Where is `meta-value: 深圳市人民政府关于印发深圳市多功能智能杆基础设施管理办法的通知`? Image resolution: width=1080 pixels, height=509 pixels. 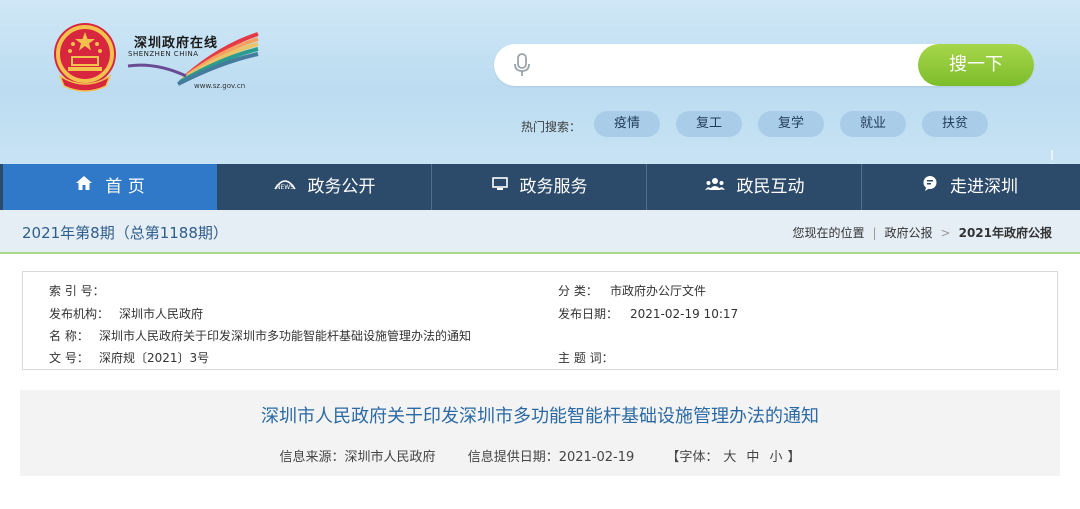
meta-value: 深圳市人民政府关于印发深圳市多功能智能杆基础设施管理办法的通知 is located at coordinates (285, 336).